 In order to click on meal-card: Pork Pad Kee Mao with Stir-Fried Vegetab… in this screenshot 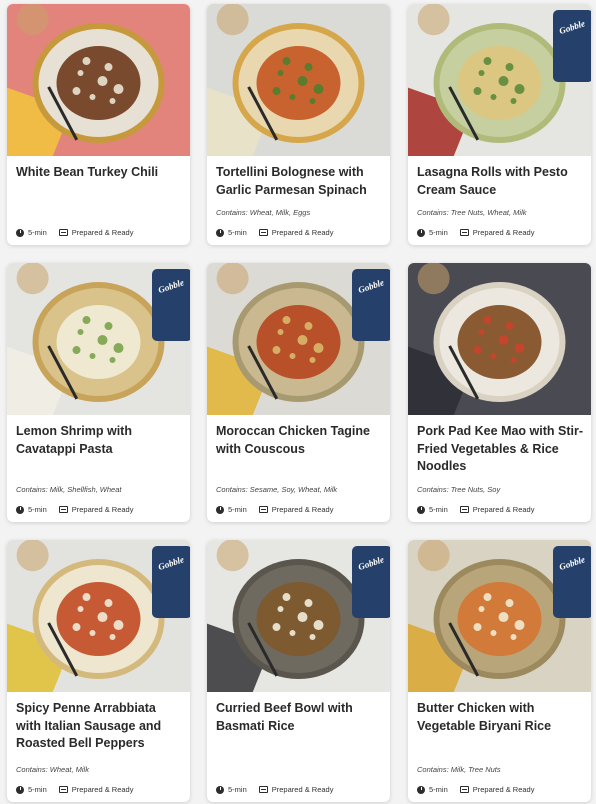, I will do `click(499, 392)`.